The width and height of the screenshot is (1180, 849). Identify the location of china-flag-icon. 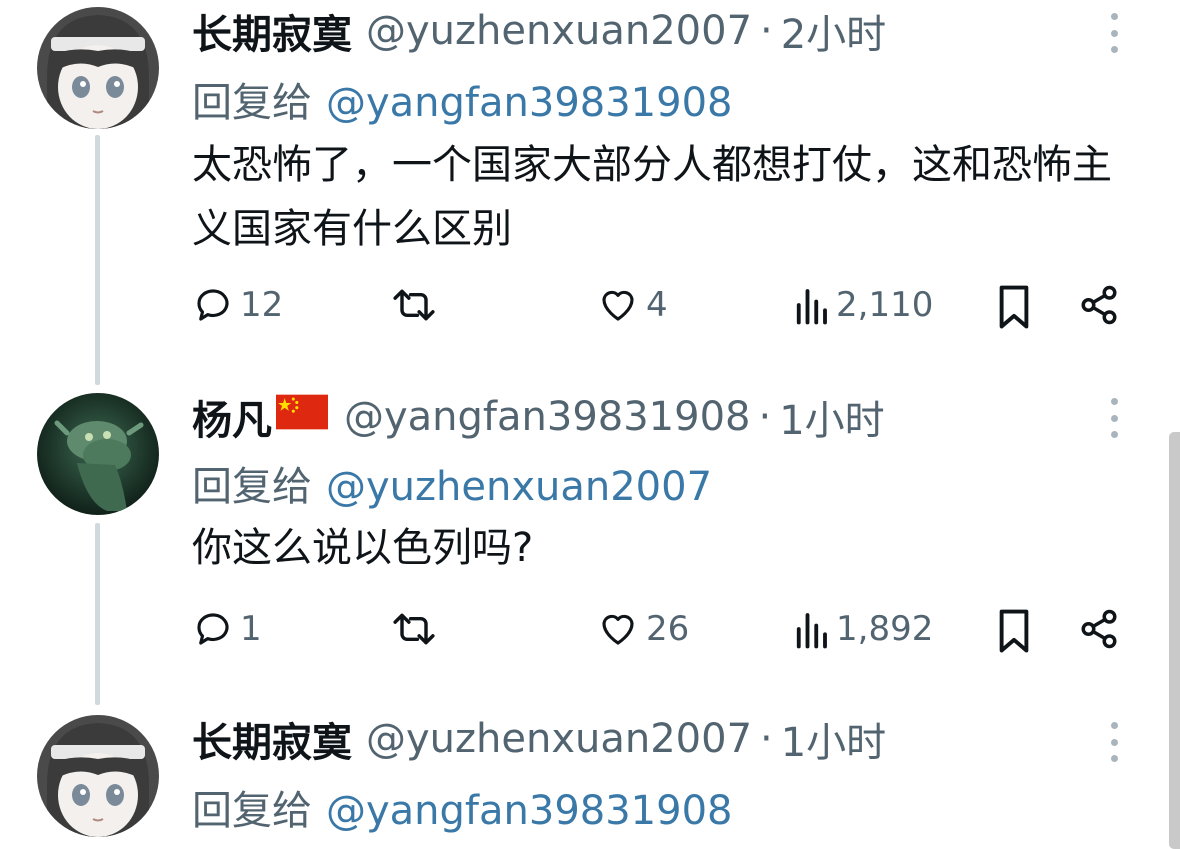
(302, 417).